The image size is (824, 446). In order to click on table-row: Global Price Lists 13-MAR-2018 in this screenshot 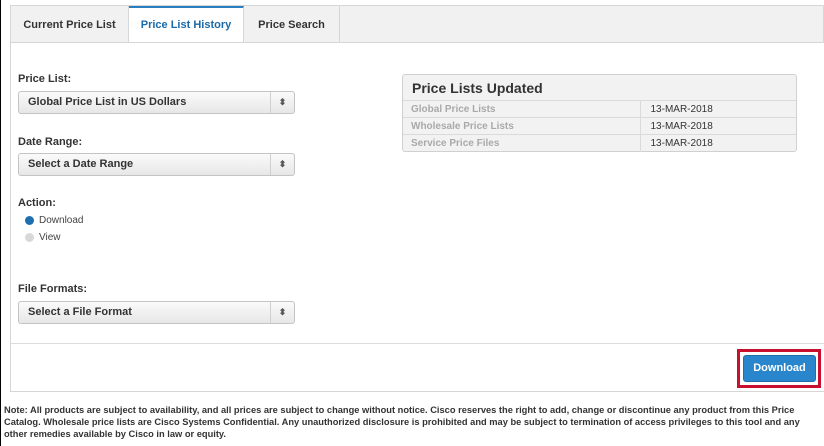, I will do `click(599, 109)`.